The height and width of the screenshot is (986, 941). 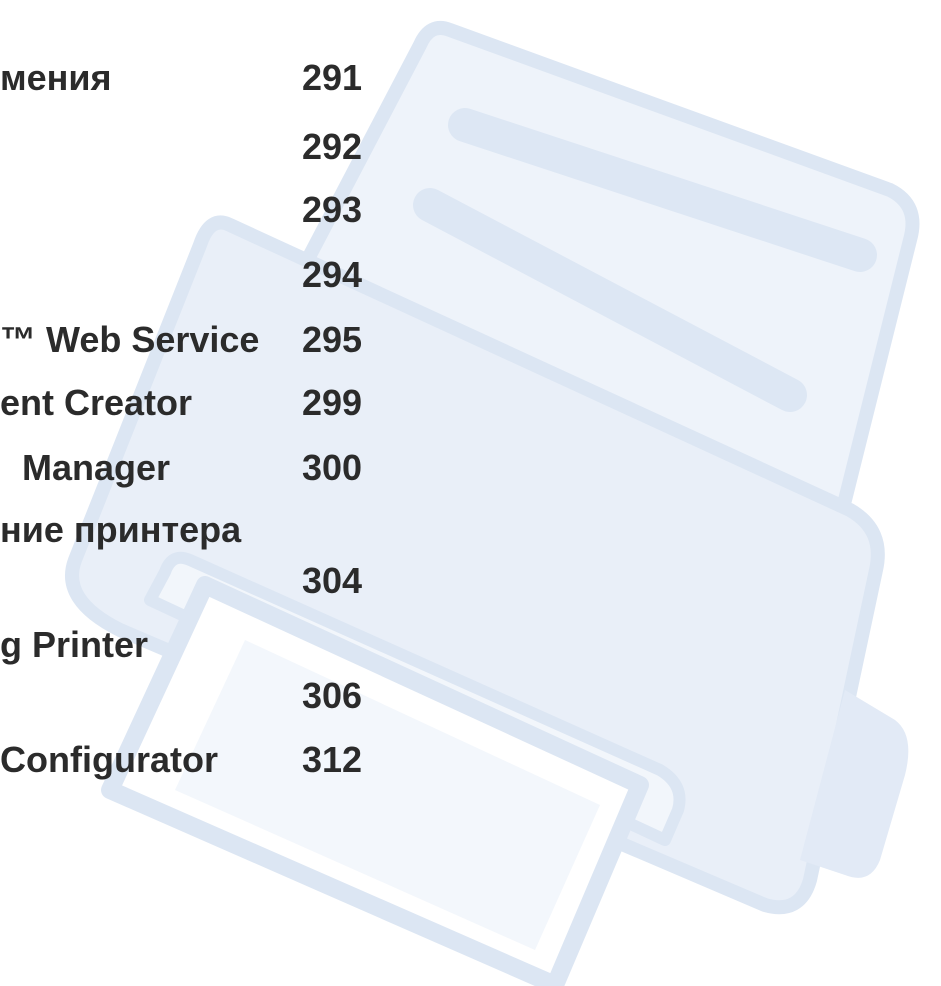 I want to click on toc-item-page: 291, so click(x=332, y=78).